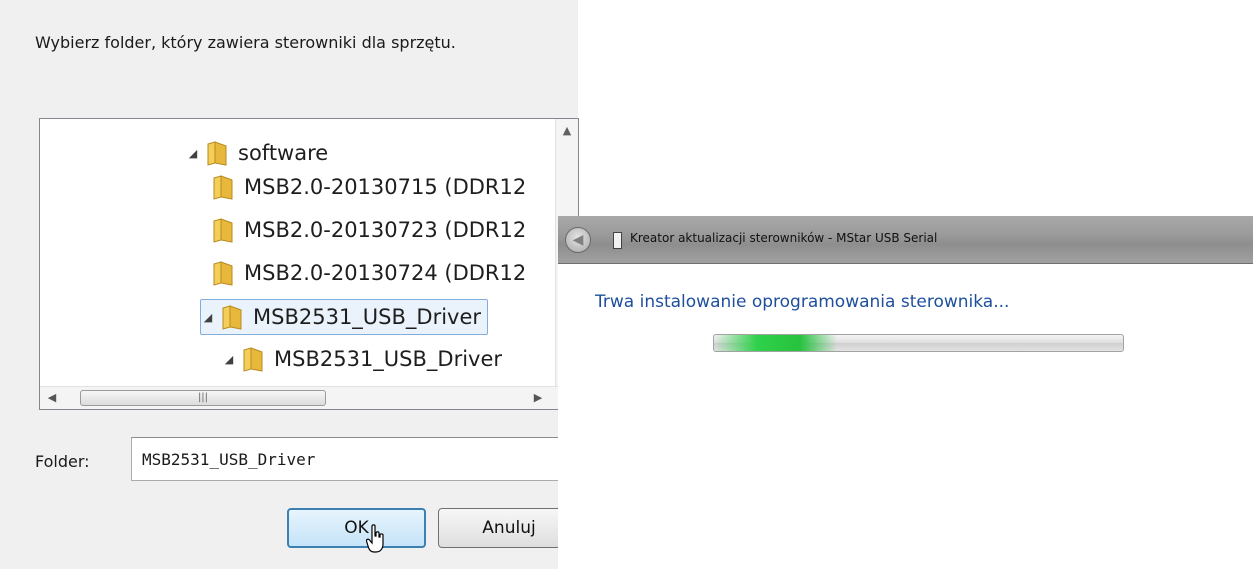  I want to click on tree-item-selected-folder: ◢ MSB2531_USB_Driver, so click(344, 317).